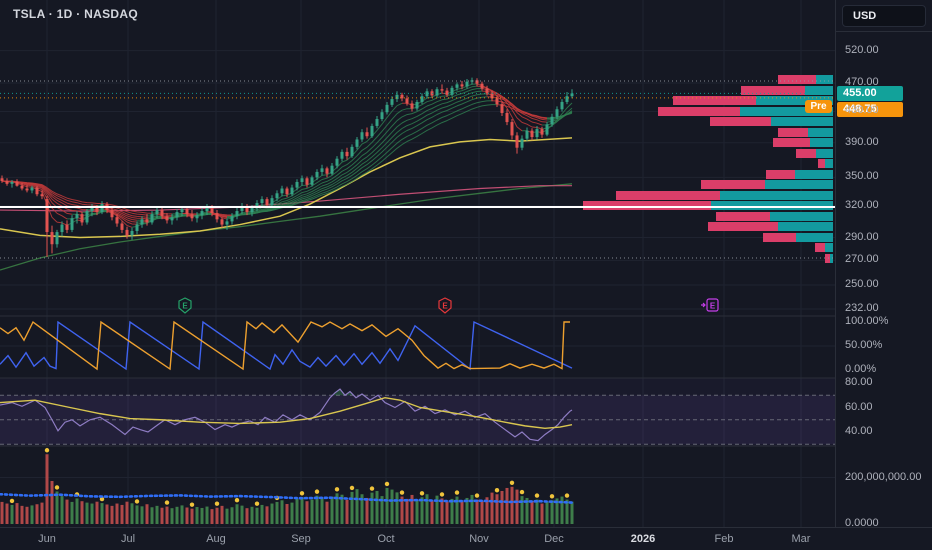 The width and height of the screenshot is (932, 550). What do you see at coordinates (862, 205) in the screenshot?
I see `price-axis-label: 320.00` at bounding box center [862, 205].